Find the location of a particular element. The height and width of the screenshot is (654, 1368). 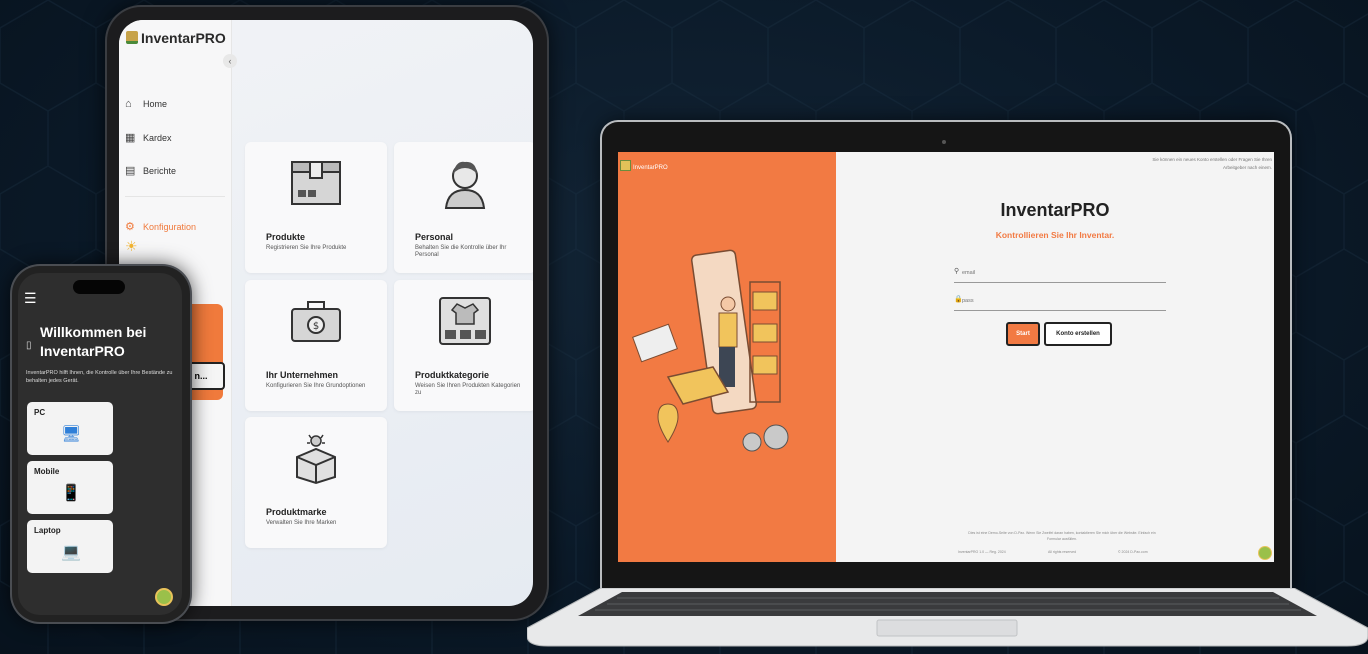

clipboard-icon: ▤ is located at coordinates (130, 171).